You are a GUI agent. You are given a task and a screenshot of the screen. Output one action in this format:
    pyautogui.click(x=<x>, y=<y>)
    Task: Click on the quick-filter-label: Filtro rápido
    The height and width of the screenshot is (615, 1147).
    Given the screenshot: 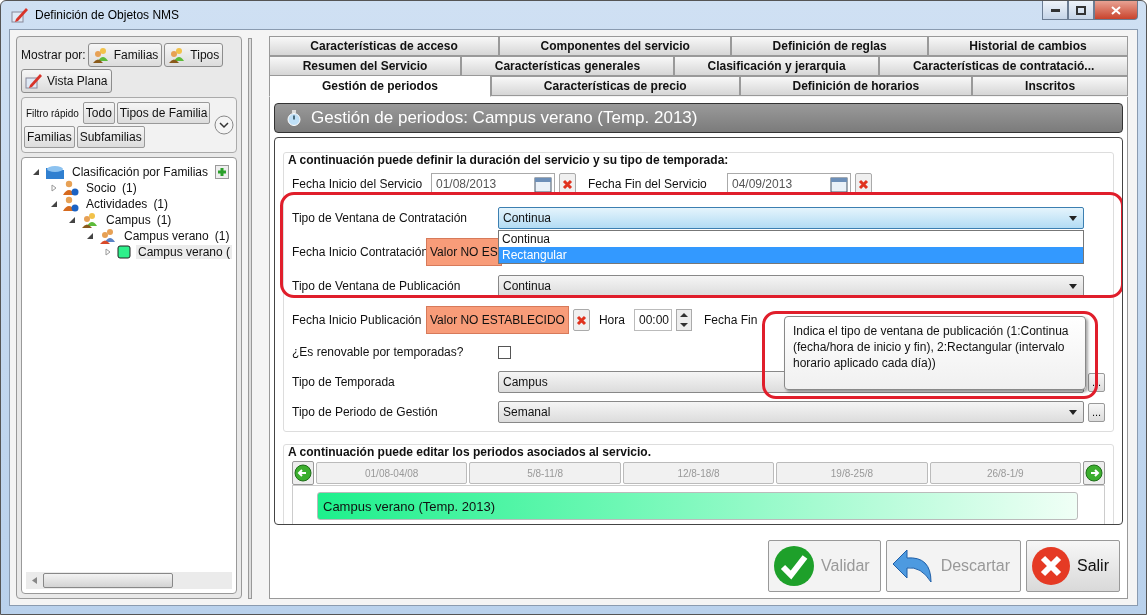 What is the action you would take?
    pyautogui.click(x=52, y=113)
    